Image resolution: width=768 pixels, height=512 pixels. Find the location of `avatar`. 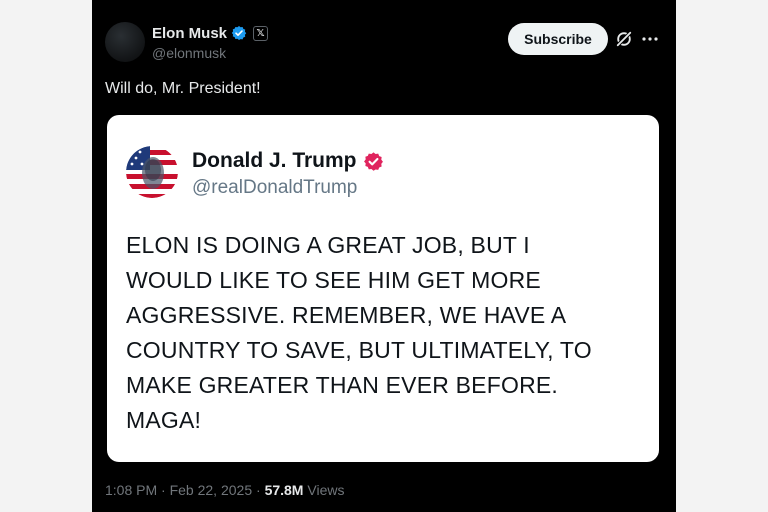

avatar is located at coordinates (125, 42).